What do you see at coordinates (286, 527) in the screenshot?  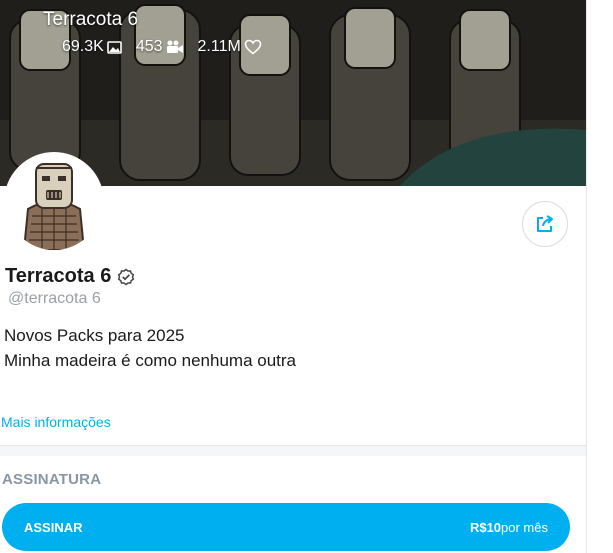 I see `subscribe-button: ASSINAR R$10por mês` at bounding box center [286, 527].